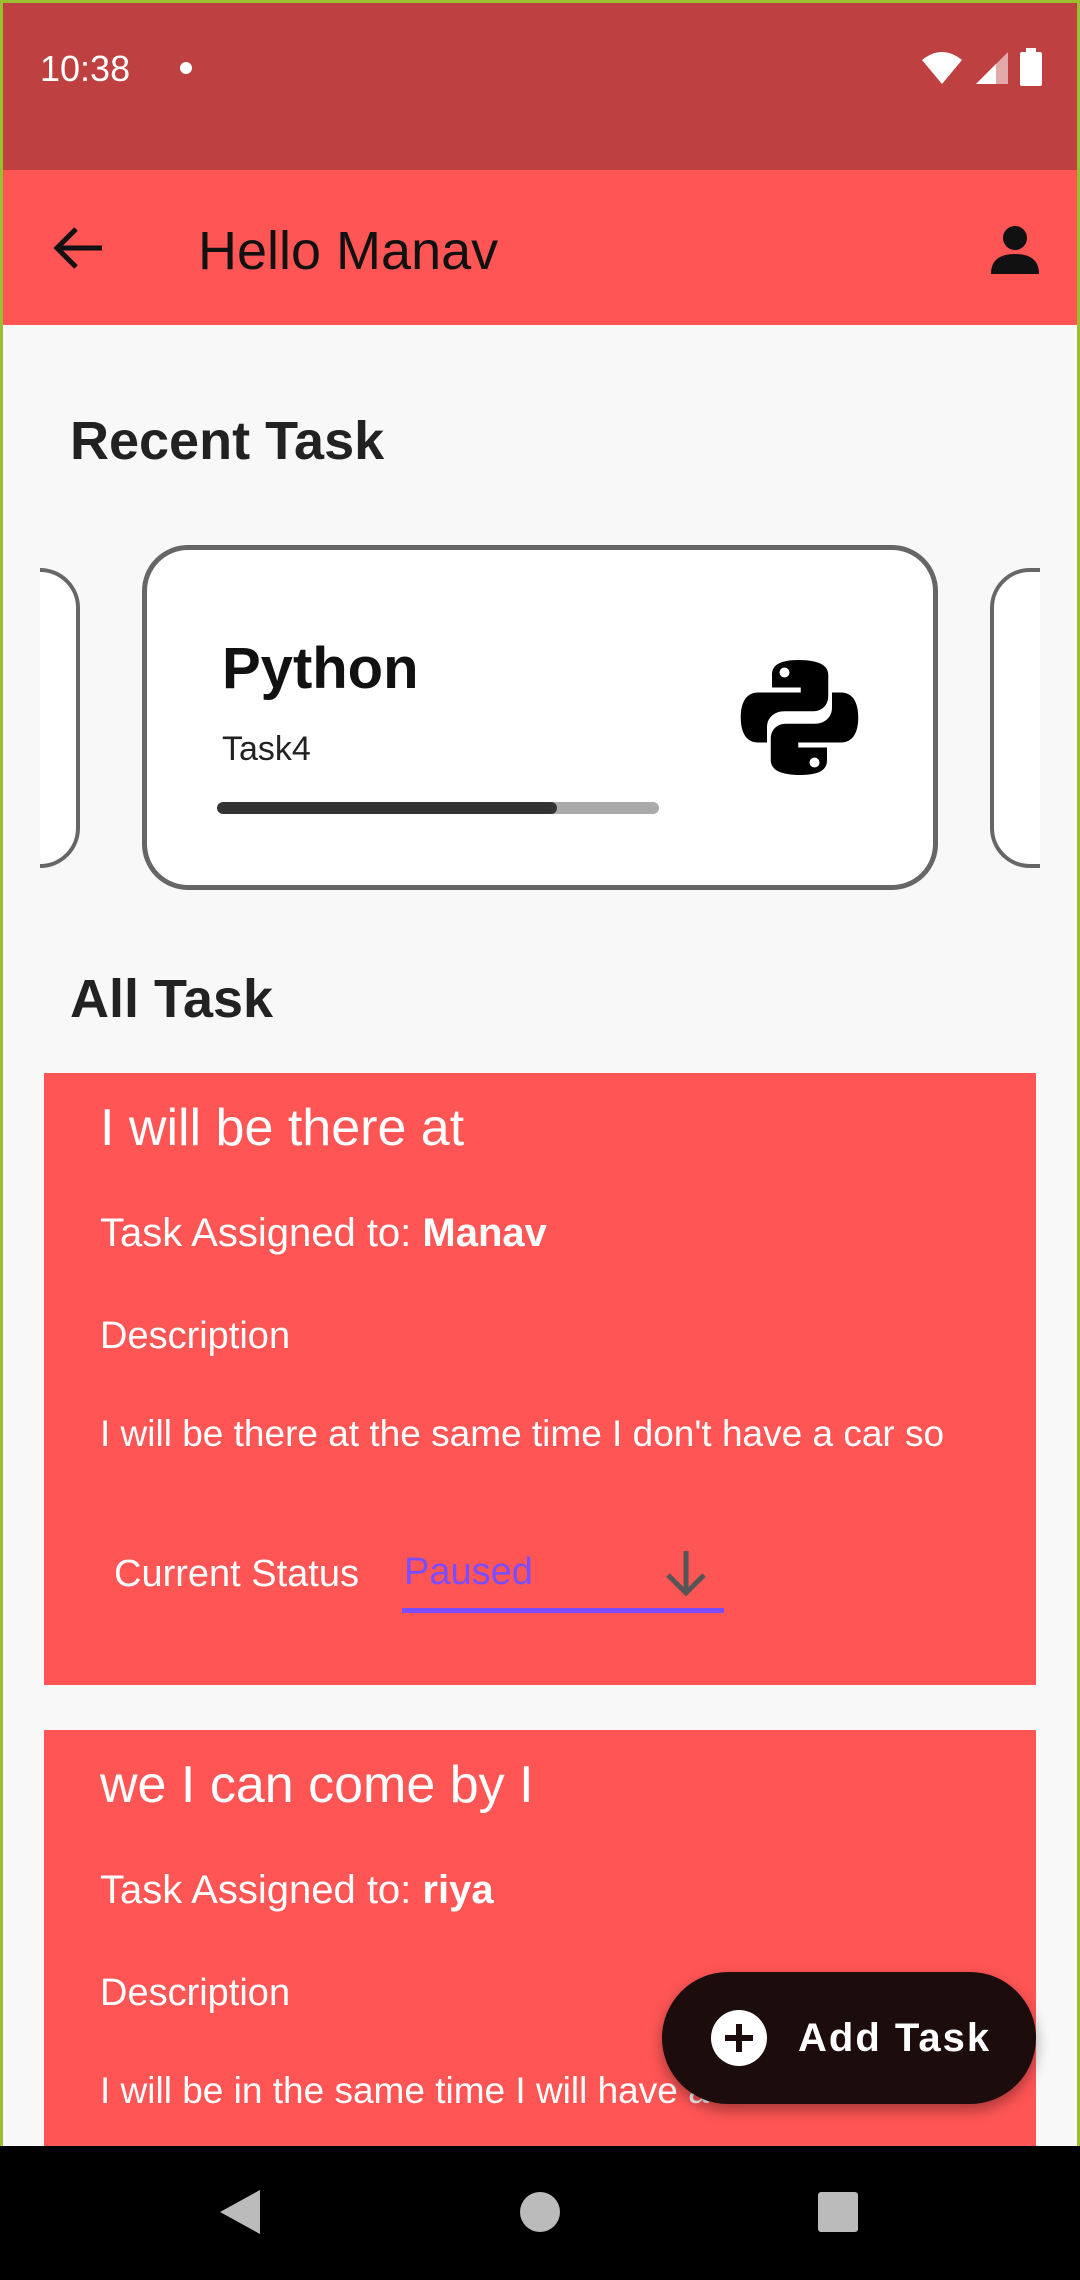  What do you see at coordinates (484, 1233) in the screenshot?
I see `task-assignee: Manav` at bounding box center [484, 1233].